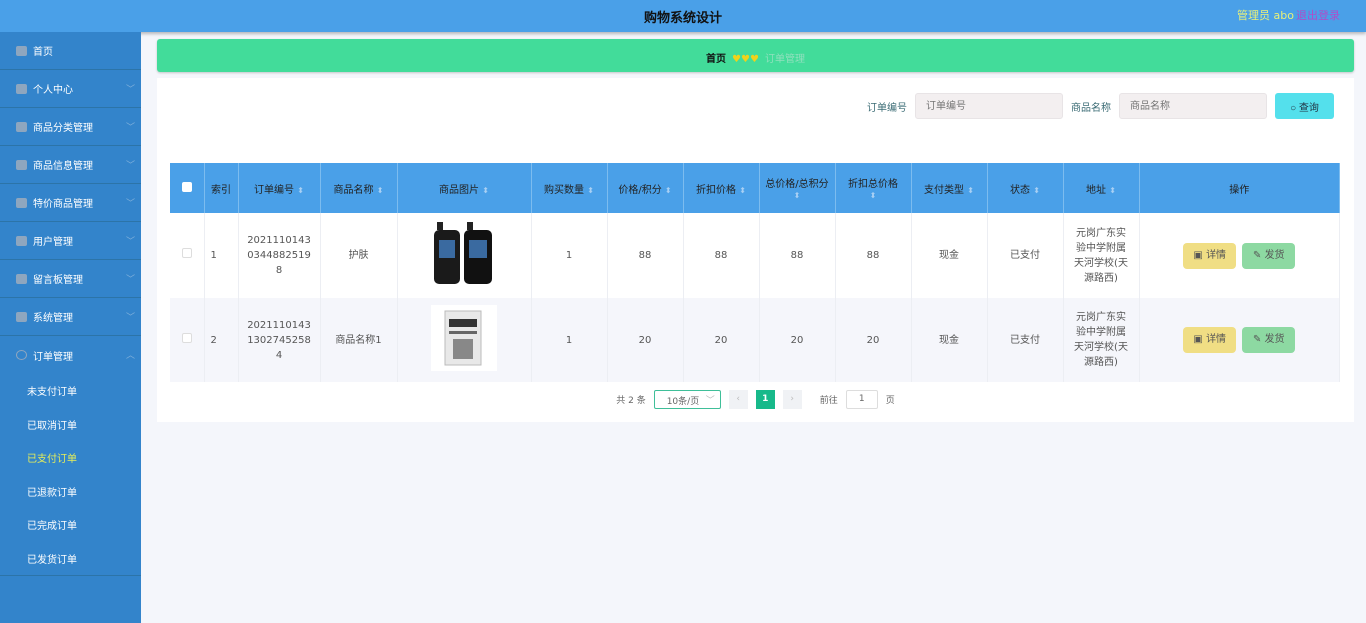 The width and height of the screenshot is (1366, 623). What do you see at coordinates (1239, 188) in the screenshot?
I see `col-actions: 操作` at bounding box center [1239, 188].